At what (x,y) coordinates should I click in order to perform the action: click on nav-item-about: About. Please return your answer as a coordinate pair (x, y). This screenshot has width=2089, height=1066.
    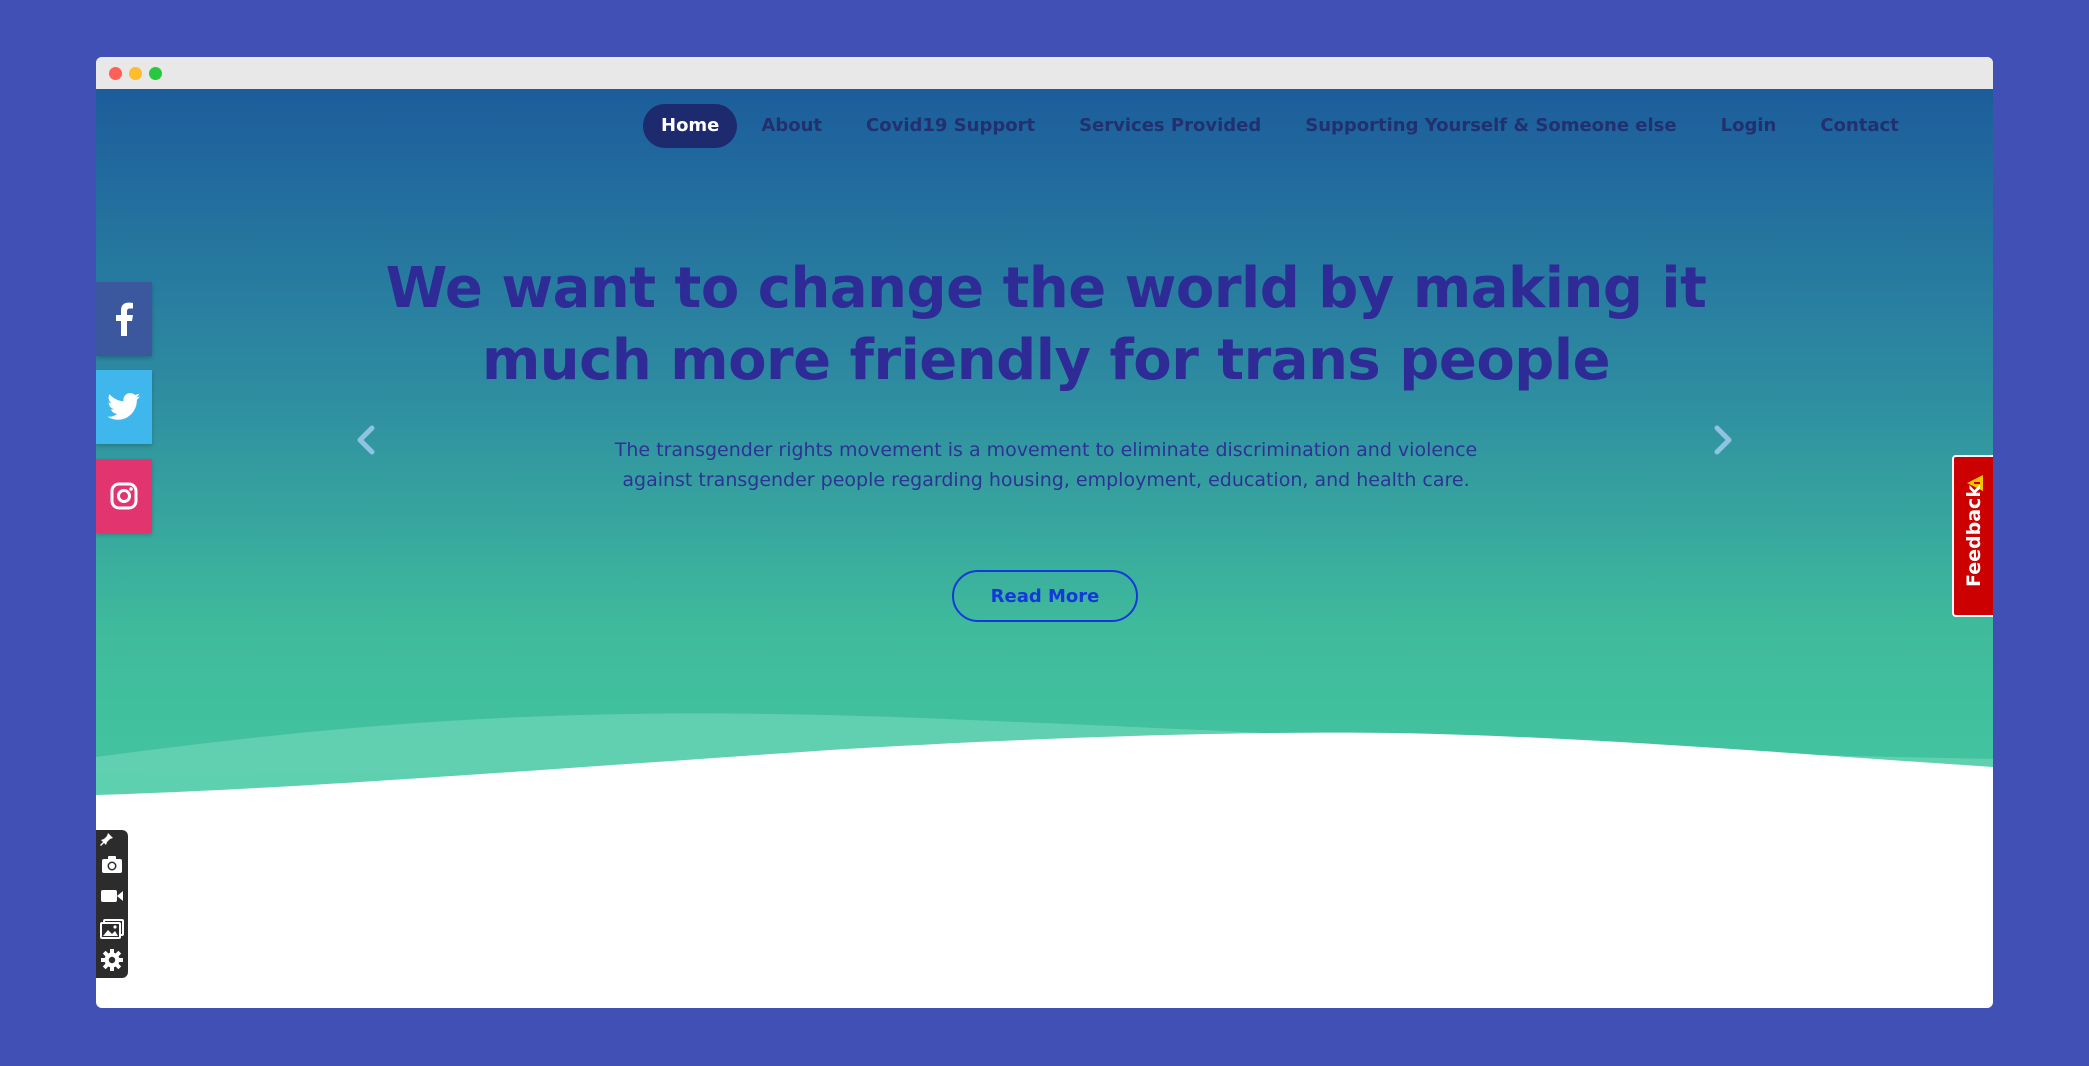
    Looking at the image, I should click on (791, 126).